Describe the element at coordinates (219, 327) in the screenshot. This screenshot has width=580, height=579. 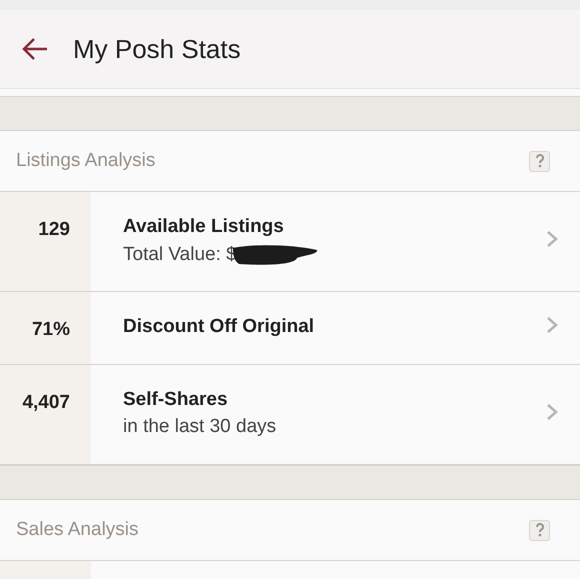
I see `stat-title: Discount Off Original` at that location.